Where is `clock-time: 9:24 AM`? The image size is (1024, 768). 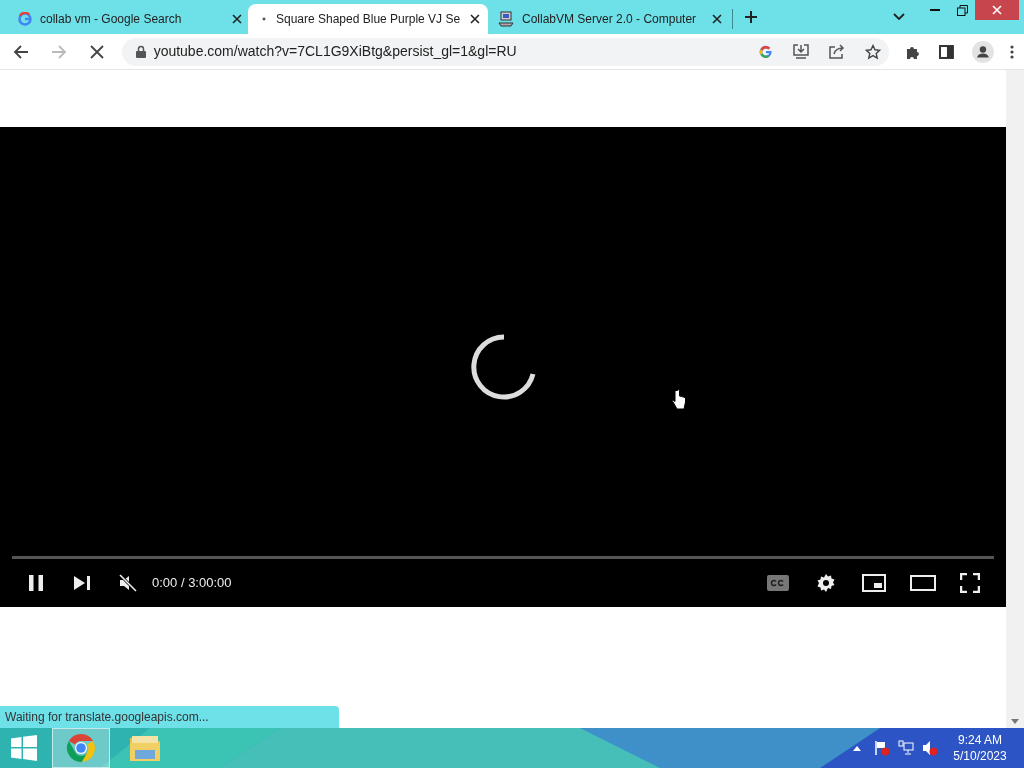
clock-time: 9:24 AM is located at coordinates (980, 740).